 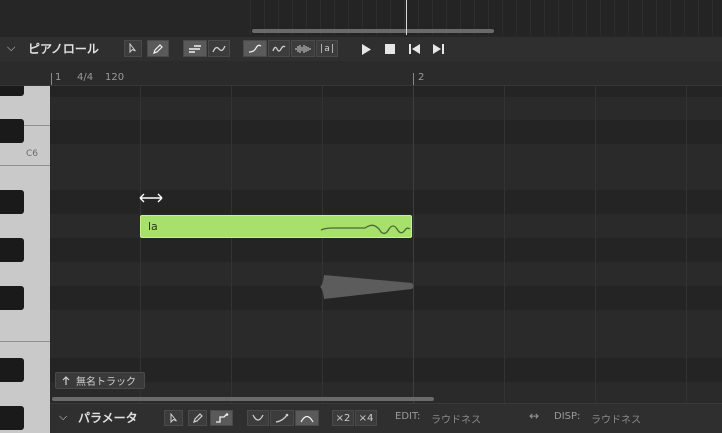 I want to click on pitch-curve-icon, so click(x=219, y=48).